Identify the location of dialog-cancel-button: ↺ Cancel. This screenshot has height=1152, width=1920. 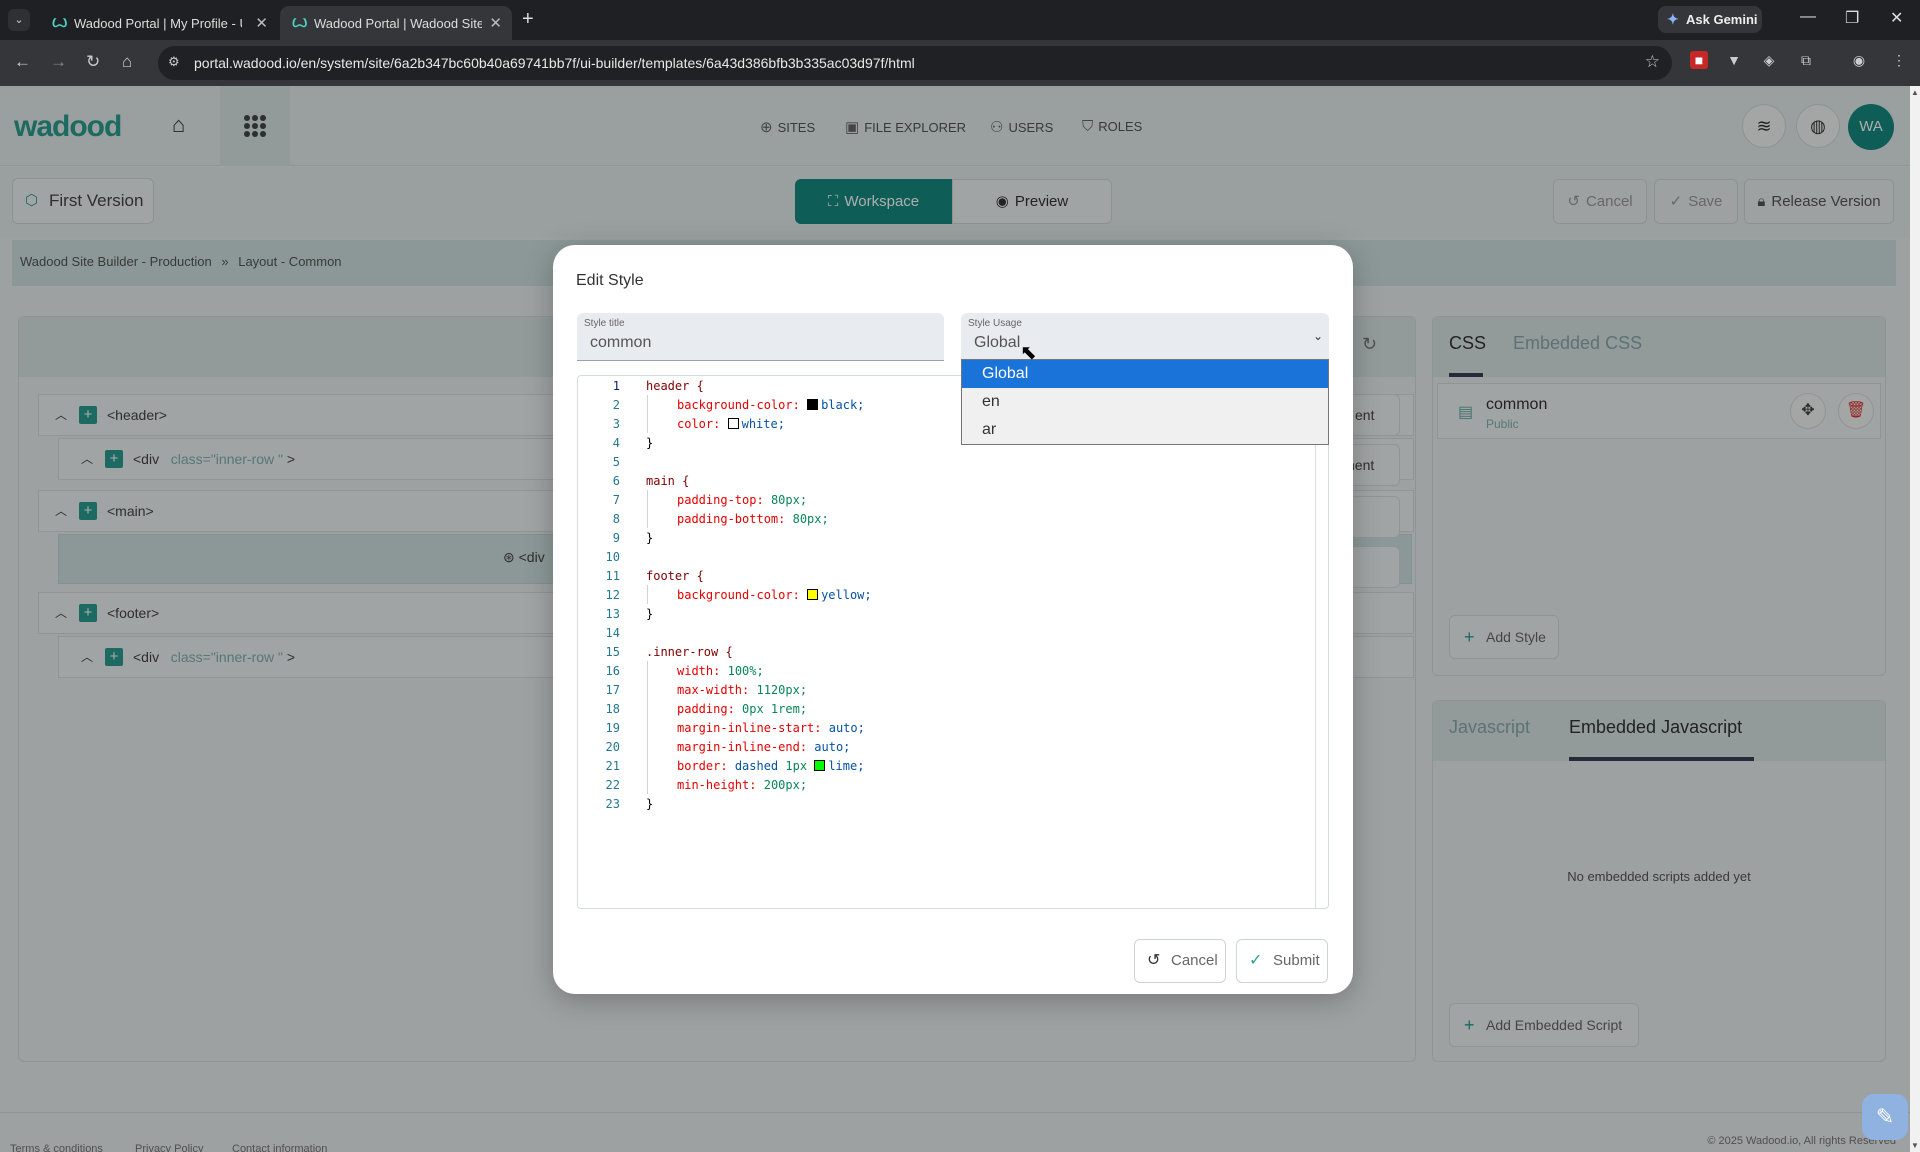
(1180, 961).